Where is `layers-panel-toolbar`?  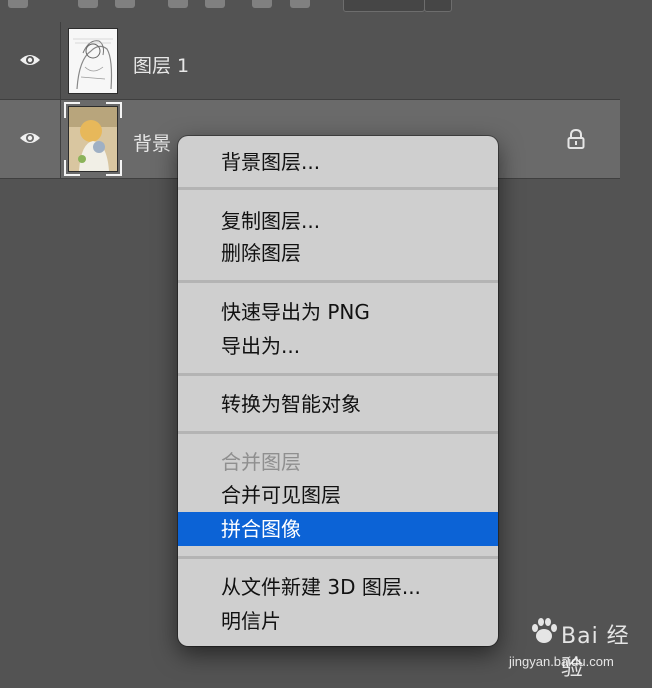 layers-panel-toolbar is located at coordinates (310, 11).